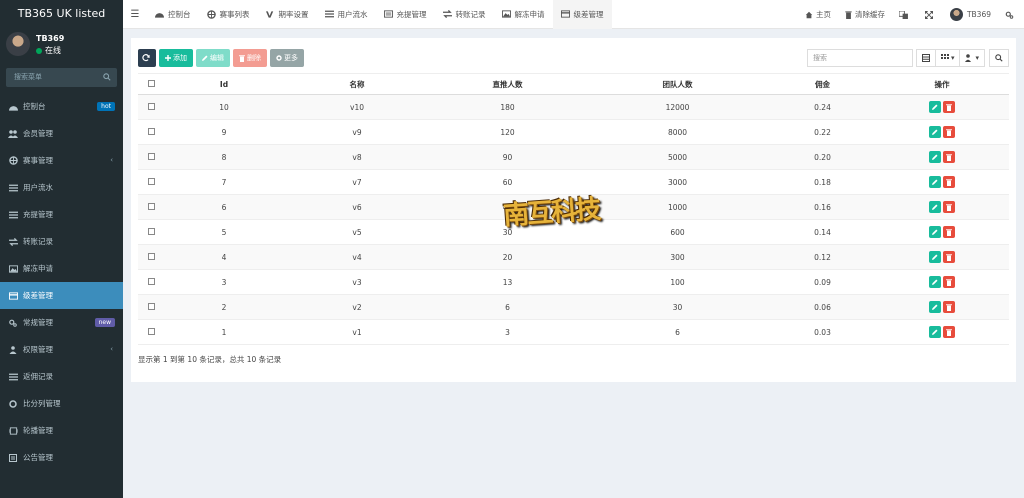  I want to click on table-row: 2 v2 6 30 0.06, so click(573, 307).